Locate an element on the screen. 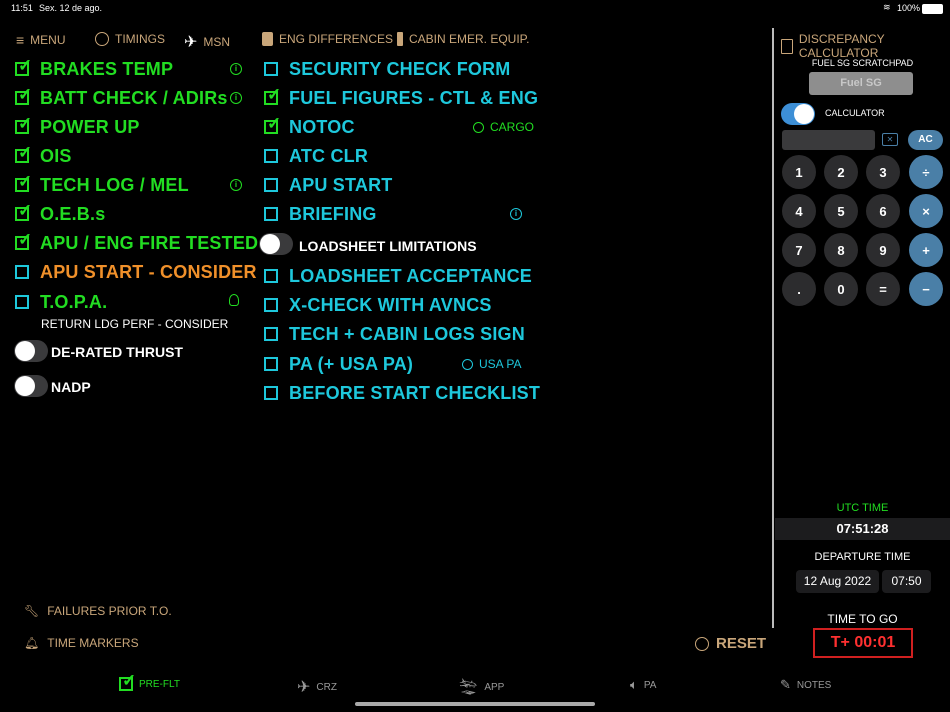  failures-label: FAILURES PRIOR T.O. is located at coordinates (109, 611).